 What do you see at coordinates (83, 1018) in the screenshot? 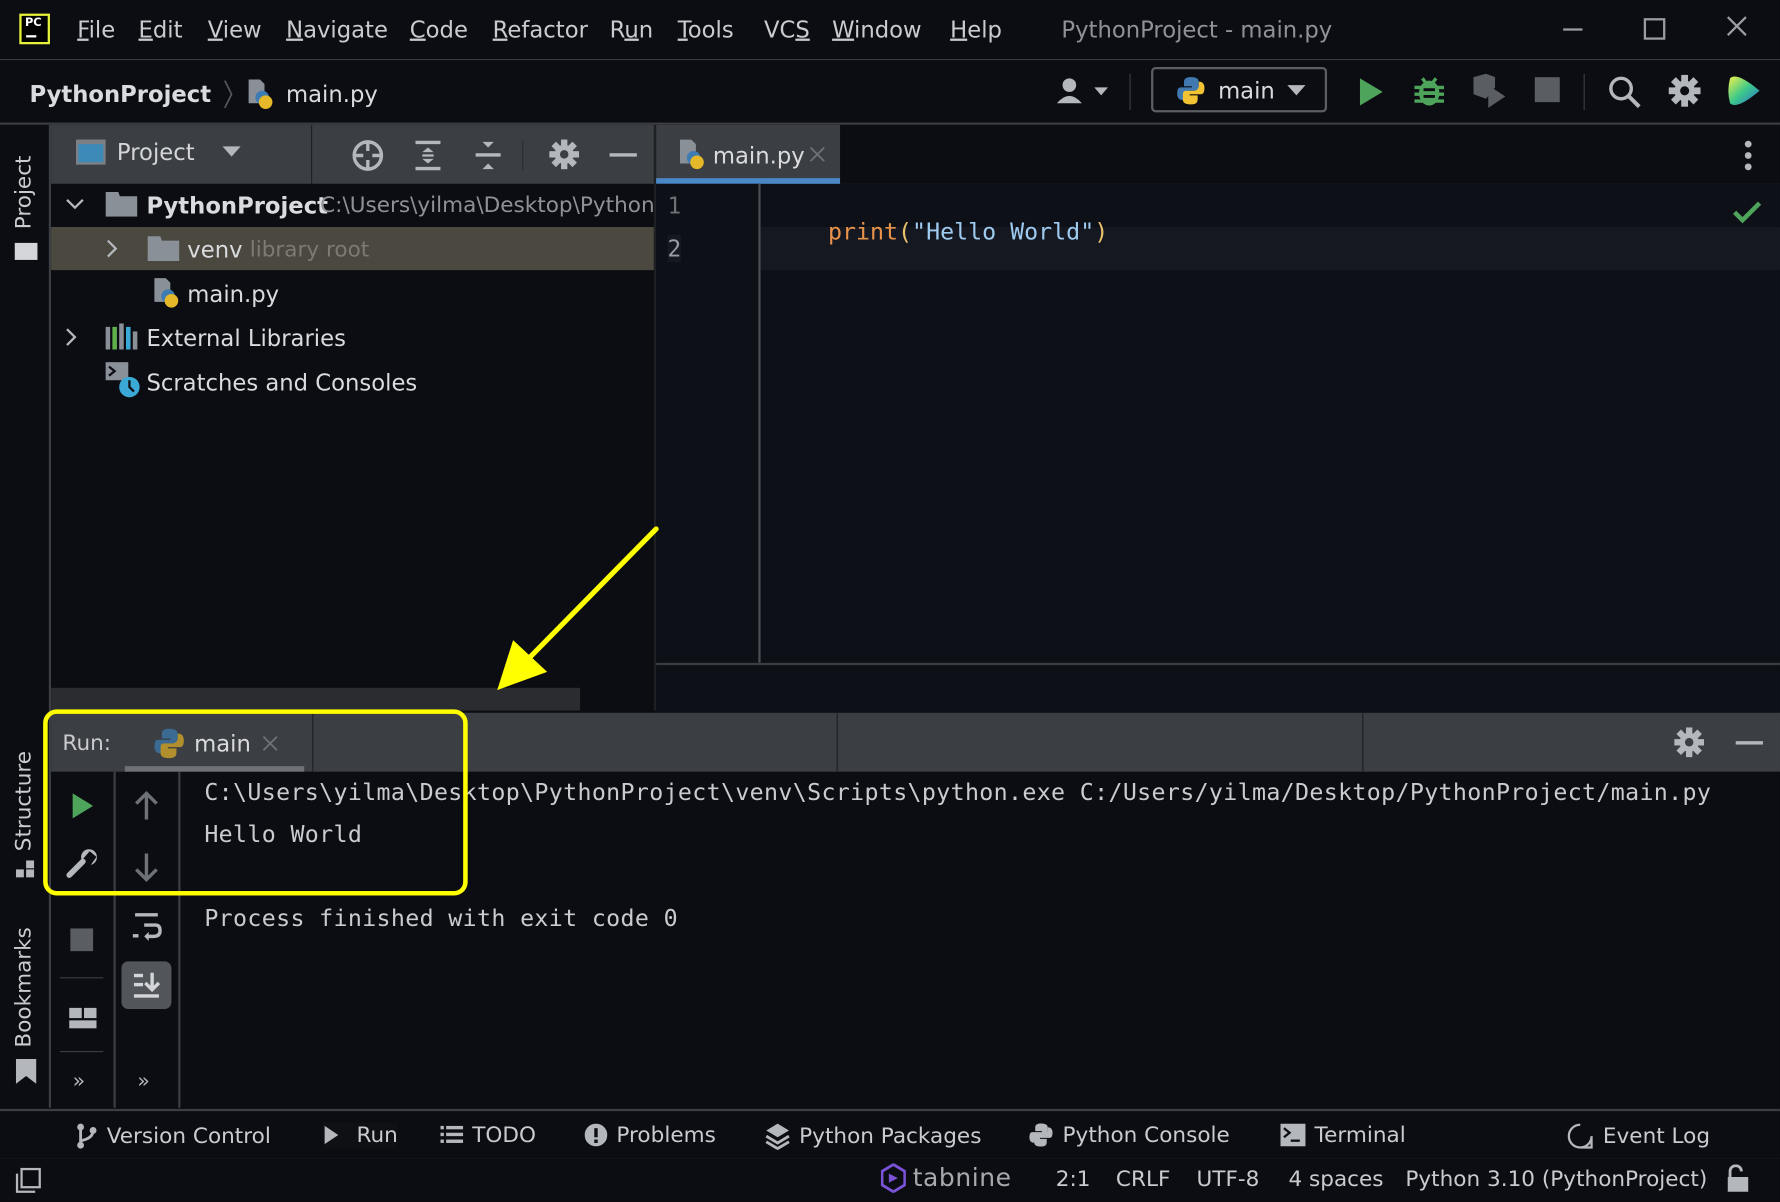
I see `restore-layout-button` at bounding box center [83, 1018].